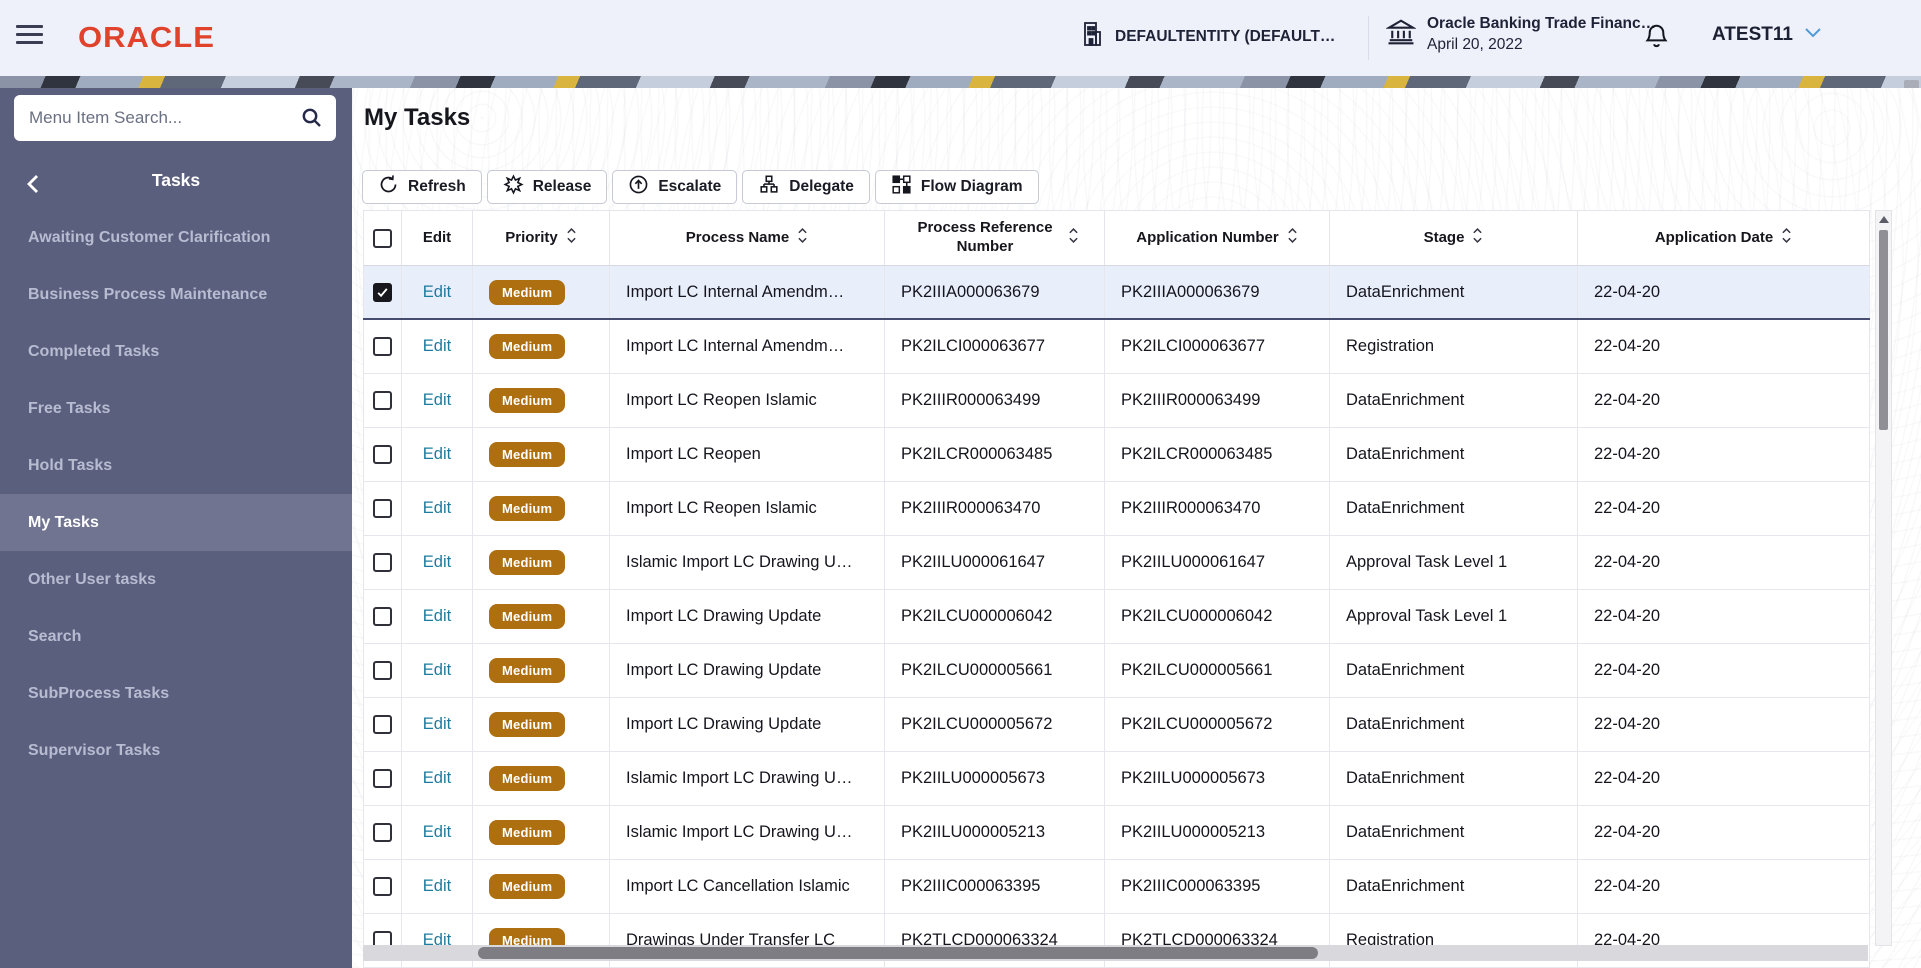  What do you see at coordinates (176, 465) in the screenshot?
I see `sidebar-item-hold-tasks: Hold Tasks` at bounding box center [176, 465].